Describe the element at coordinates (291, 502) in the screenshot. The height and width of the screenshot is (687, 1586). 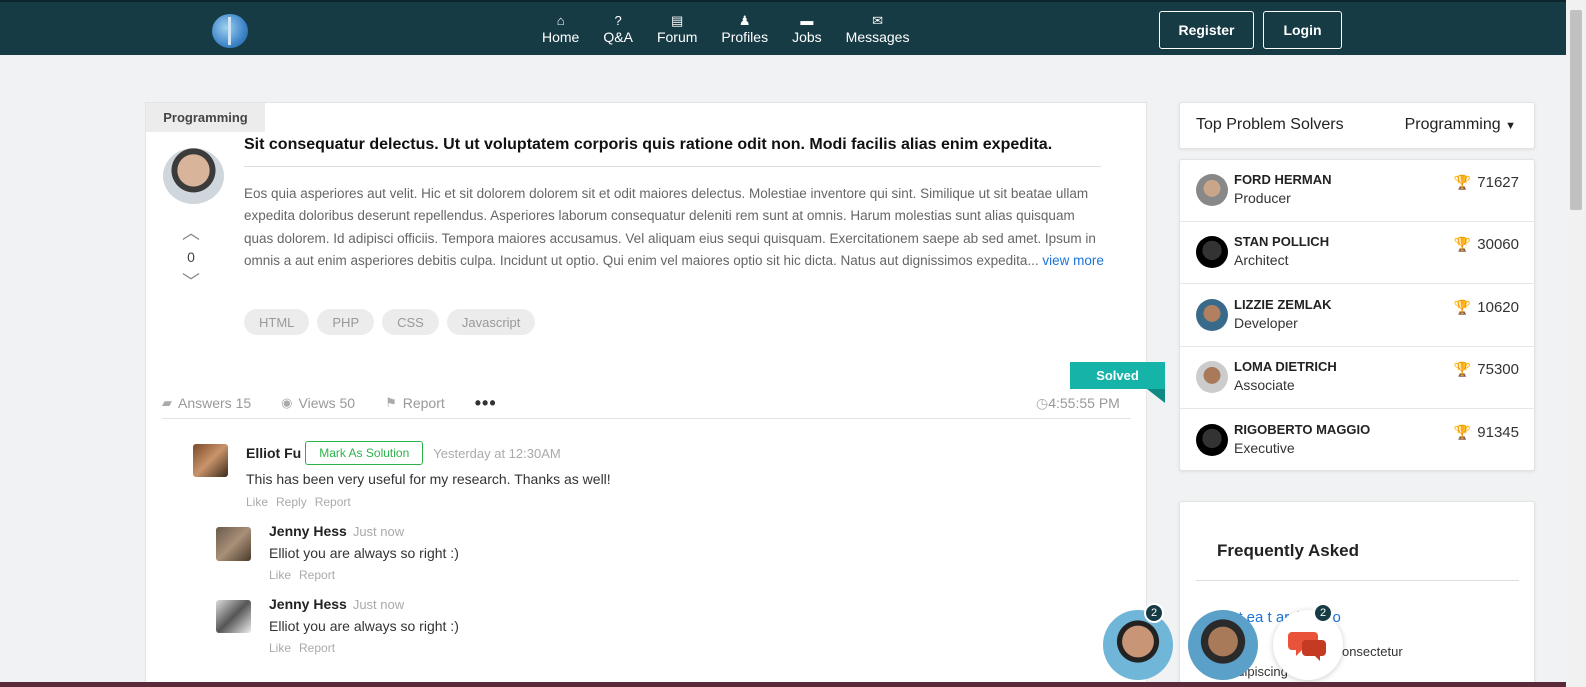
I see `reply-link: Reply` at that location.